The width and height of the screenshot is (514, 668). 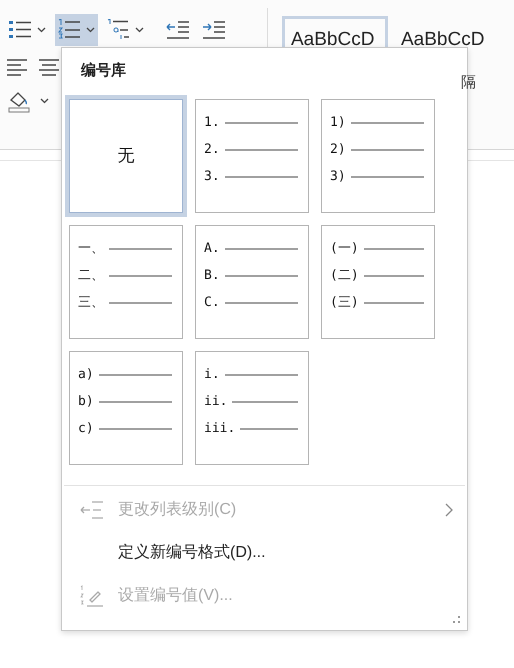 What do you see at coordinates (338, 177) in the screenshot?
I see `list-marker: 3)` at bounding box center [338, 177].